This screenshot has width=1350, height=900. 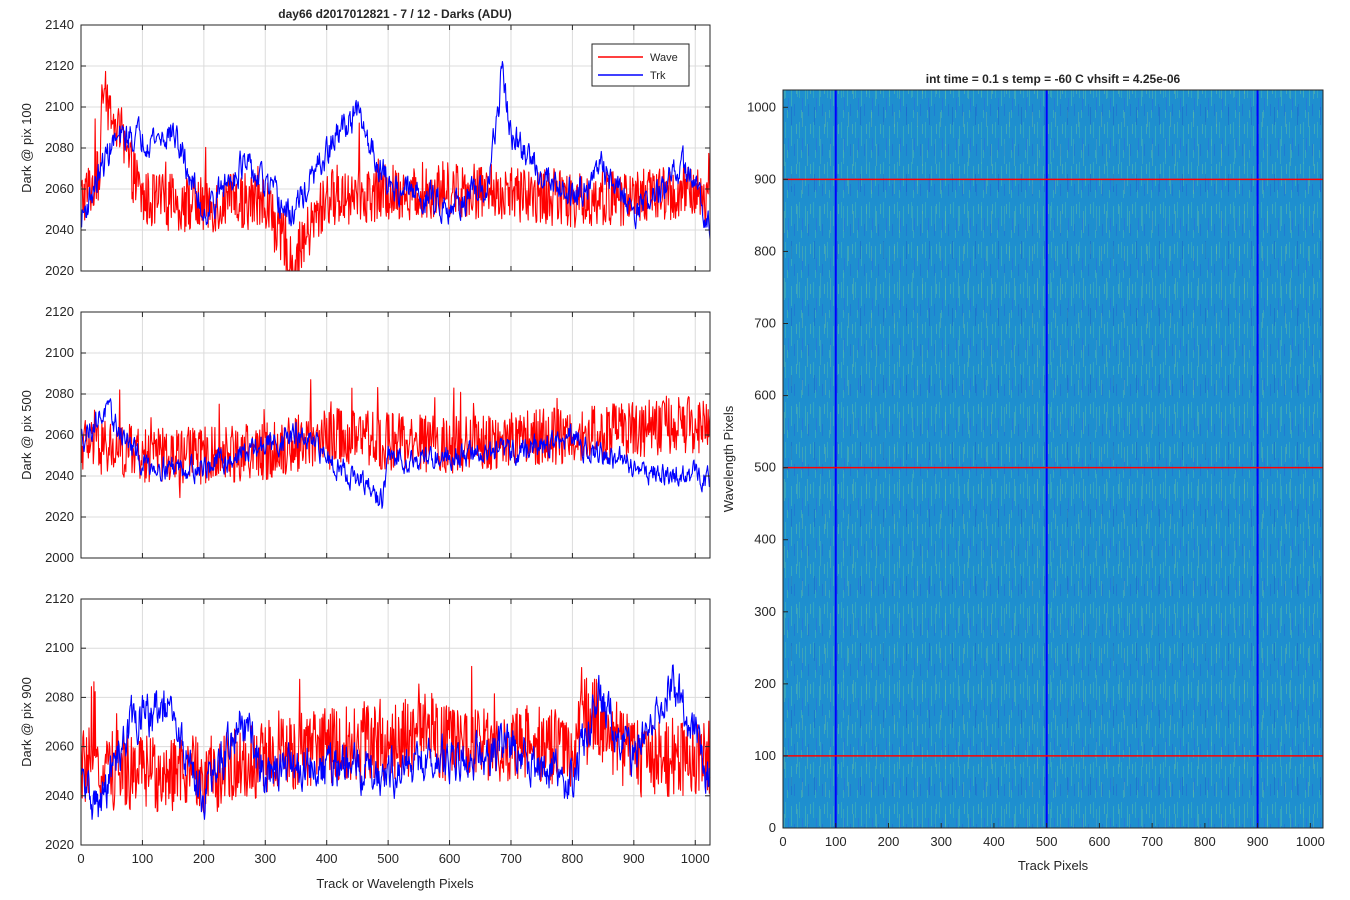 I want to click on heatmap-y-tick-label: 400, so click(x=765, y=539).